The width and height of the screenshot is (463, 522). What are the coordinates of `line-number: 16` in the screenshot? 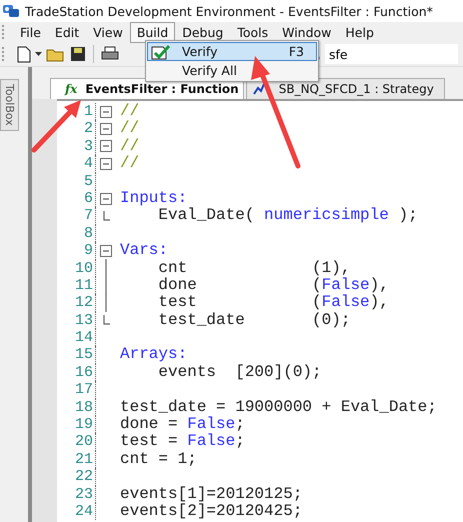 It's located at (76, 373).